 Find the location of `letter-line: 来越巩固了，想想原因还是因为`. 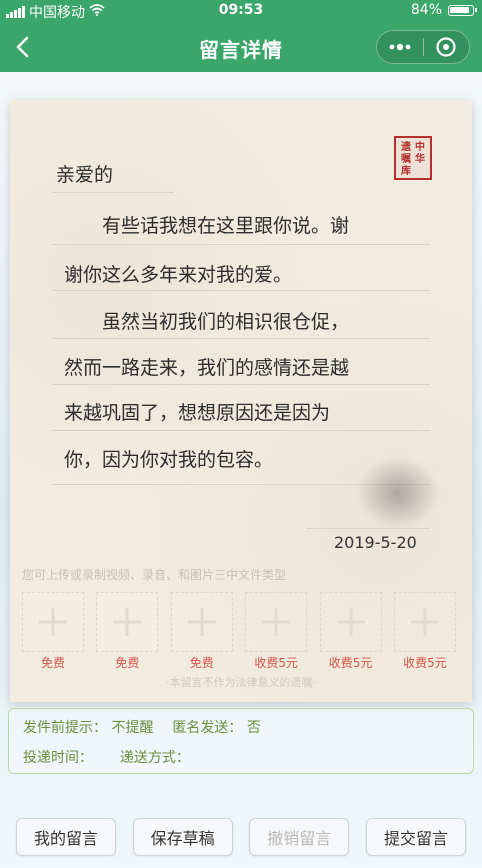

letter-line: 来越巩固了，想想原因还是因为 is located at coordinates (197, 413).